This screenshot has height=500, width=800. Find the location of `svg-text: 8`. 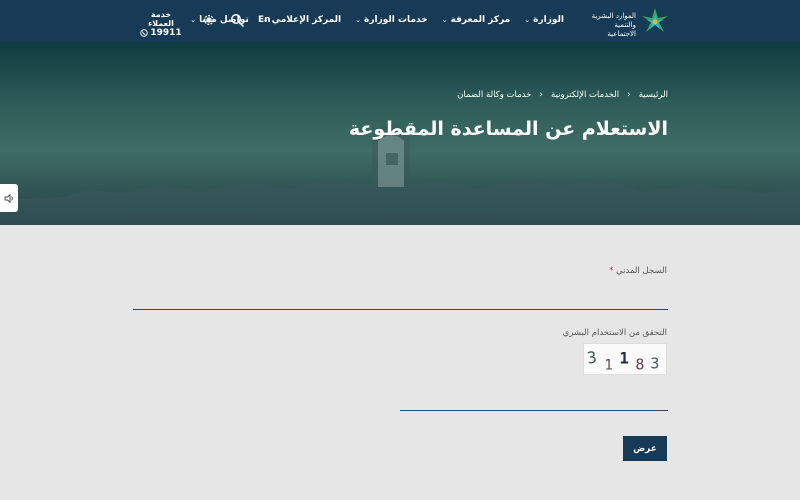

svg-text: 8 is located at coordinates (639, 364).